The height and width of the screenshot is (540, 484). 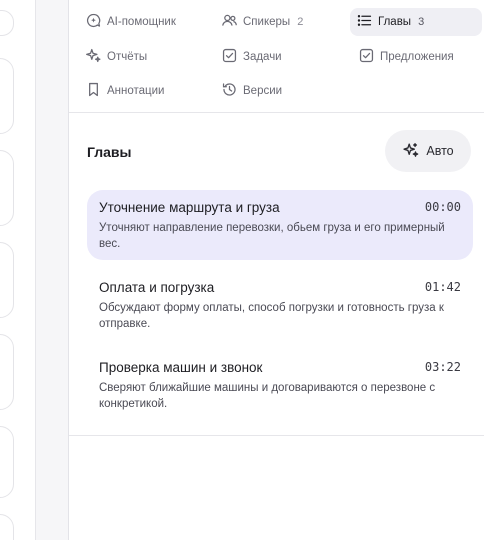 What do you see at coordinates (229, 91) in the screenshot?
I see `history-icon` at bounding box center [229, 91].